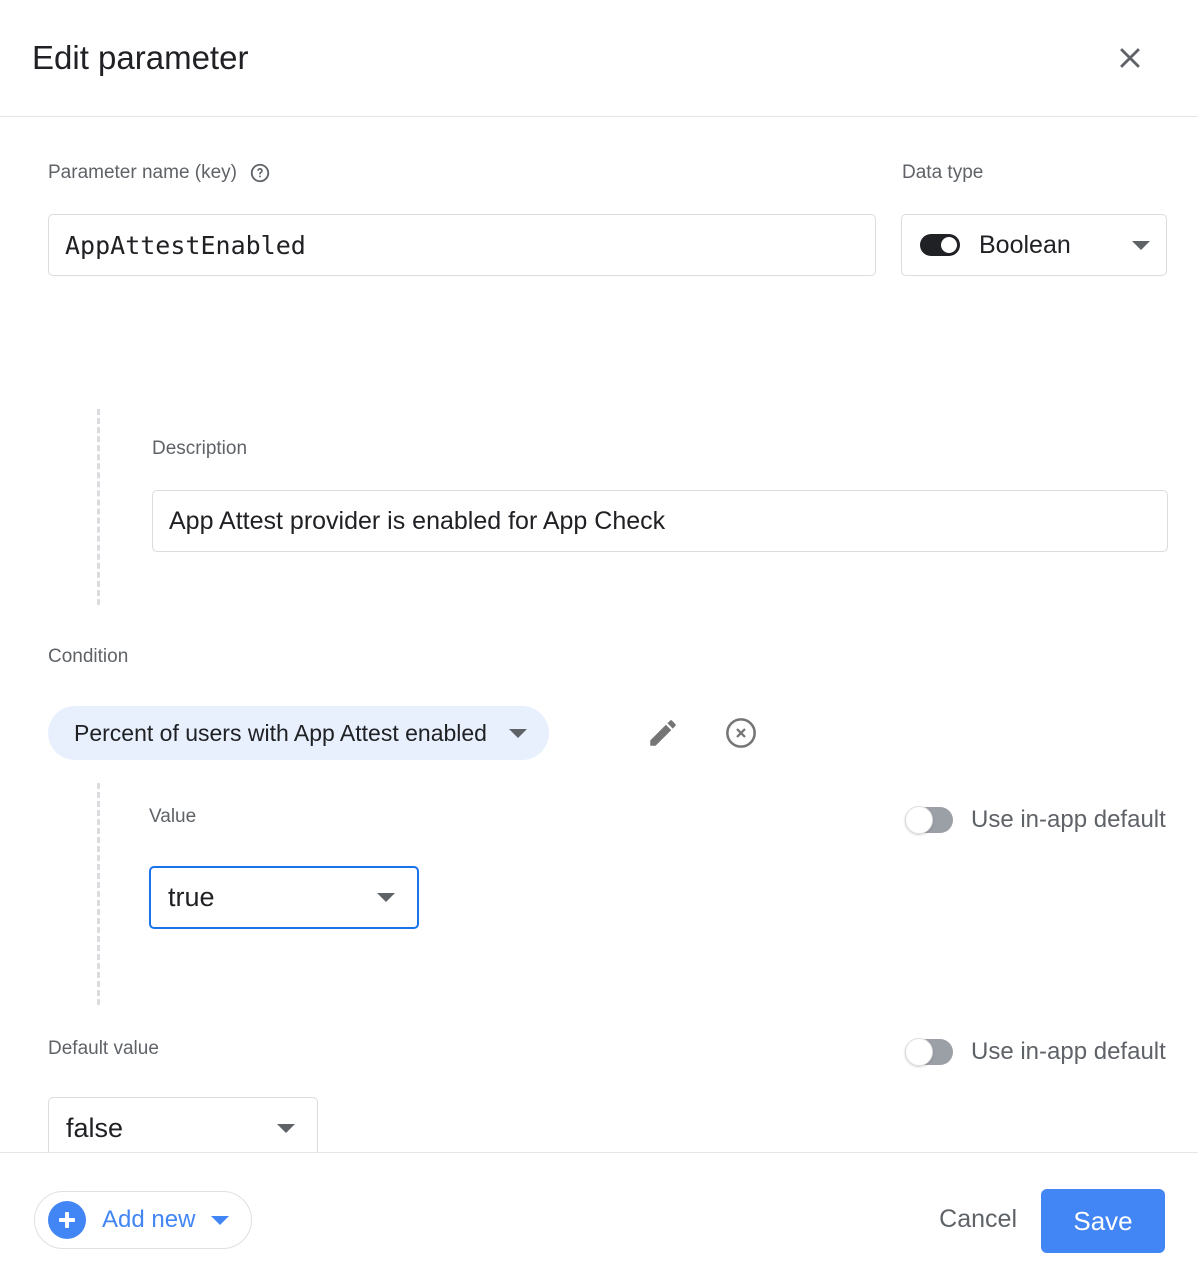 This screenshot has height=1286, width=1198. Describe the element at coordinates (599, 58) in the screenshot. I see `dialog-header: Edit parameter` at that location.